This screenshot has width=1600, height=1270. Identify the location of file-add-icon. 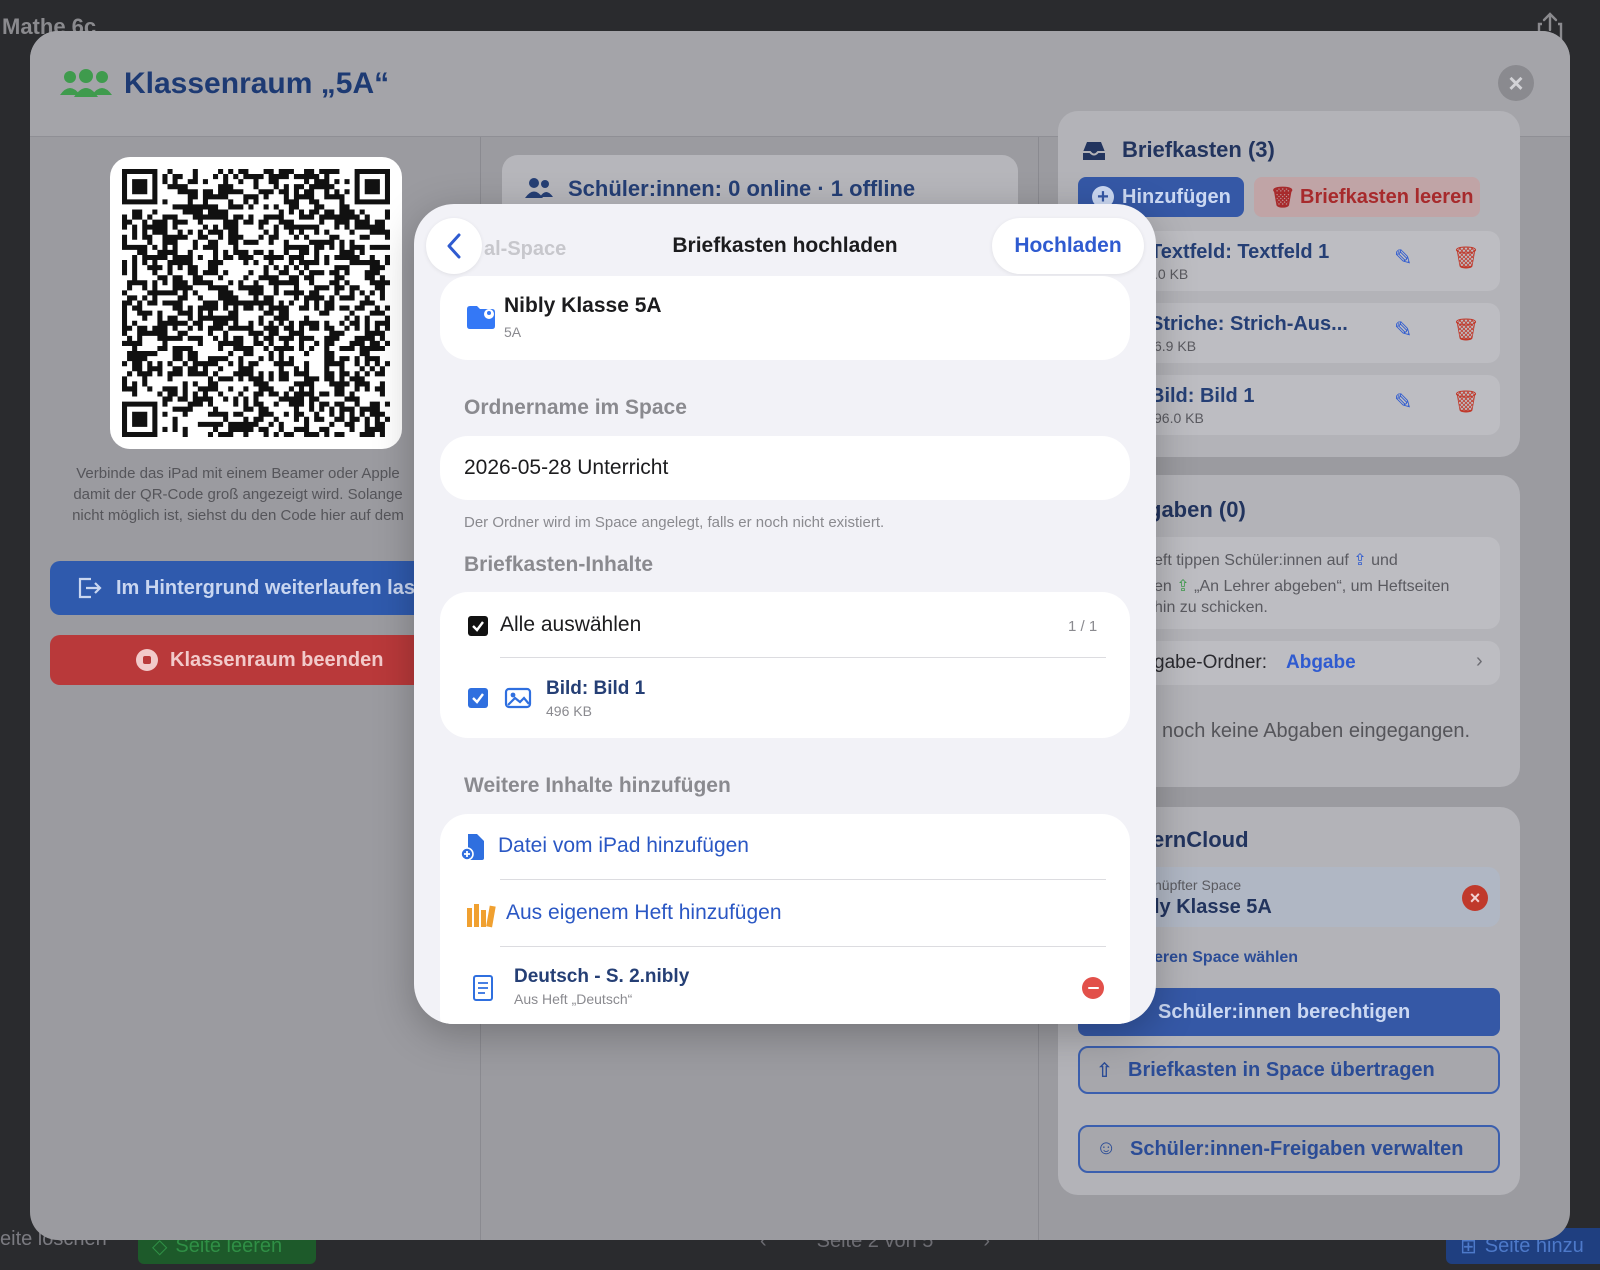
(472, 847).